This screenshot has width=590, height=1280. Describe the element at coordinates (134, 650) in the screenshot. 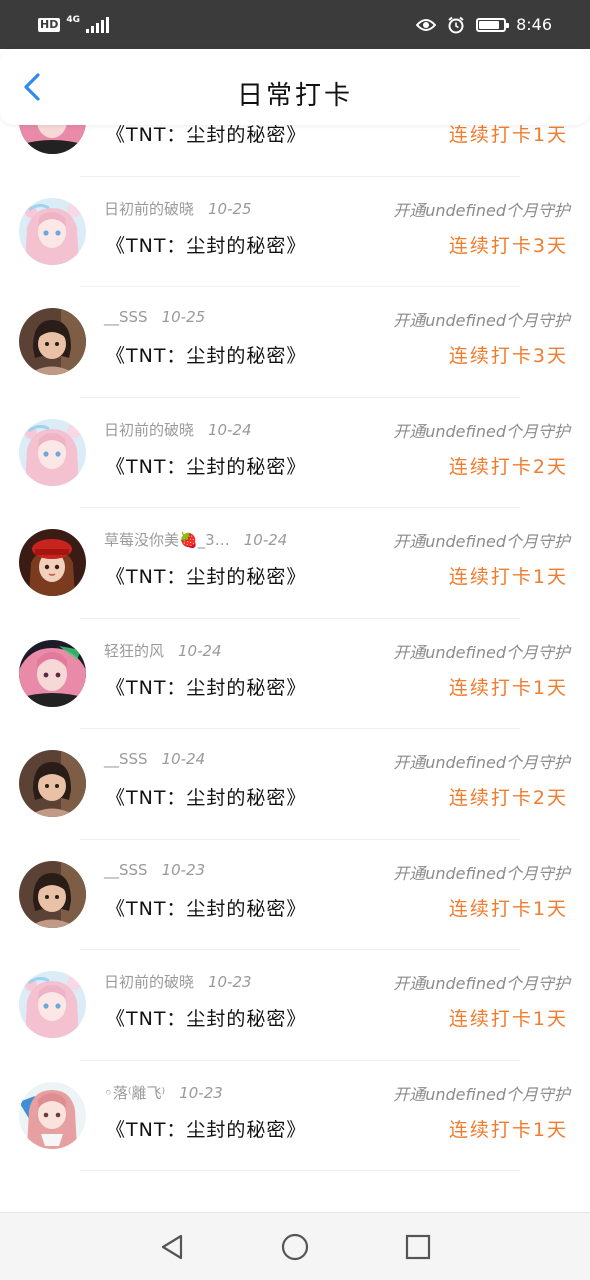

I see `username: 轻狂的风` at that location.